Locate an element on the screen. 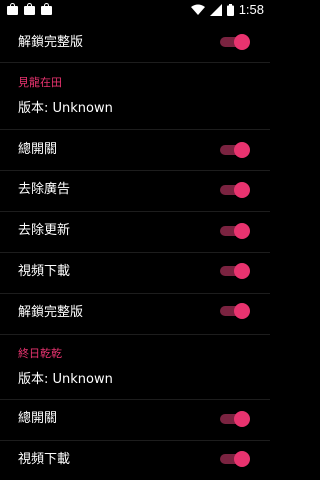  remove-updates-toggle is located at coordinates (235, 231).